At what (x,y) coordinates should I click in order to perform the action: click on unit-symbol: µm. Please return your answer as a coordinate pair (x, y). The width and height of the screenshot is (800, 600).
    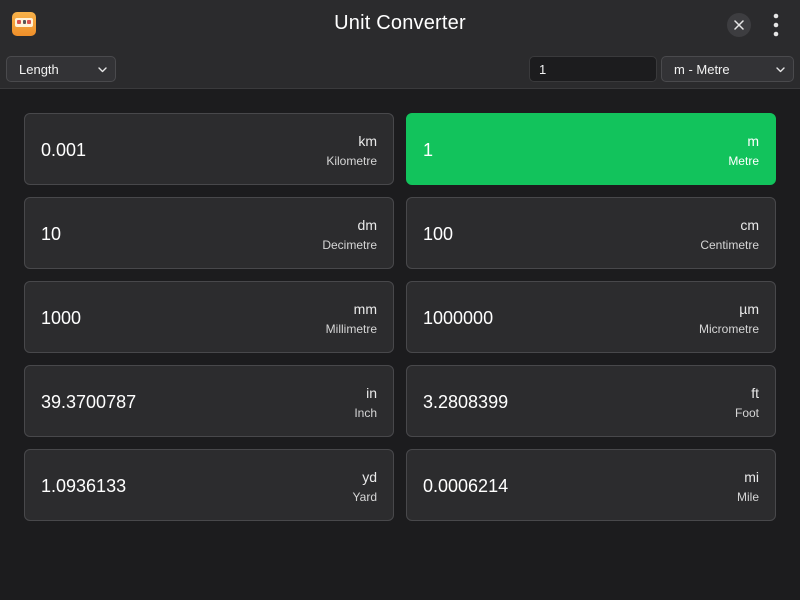
    Looking at the image, I should click on (749, 309).